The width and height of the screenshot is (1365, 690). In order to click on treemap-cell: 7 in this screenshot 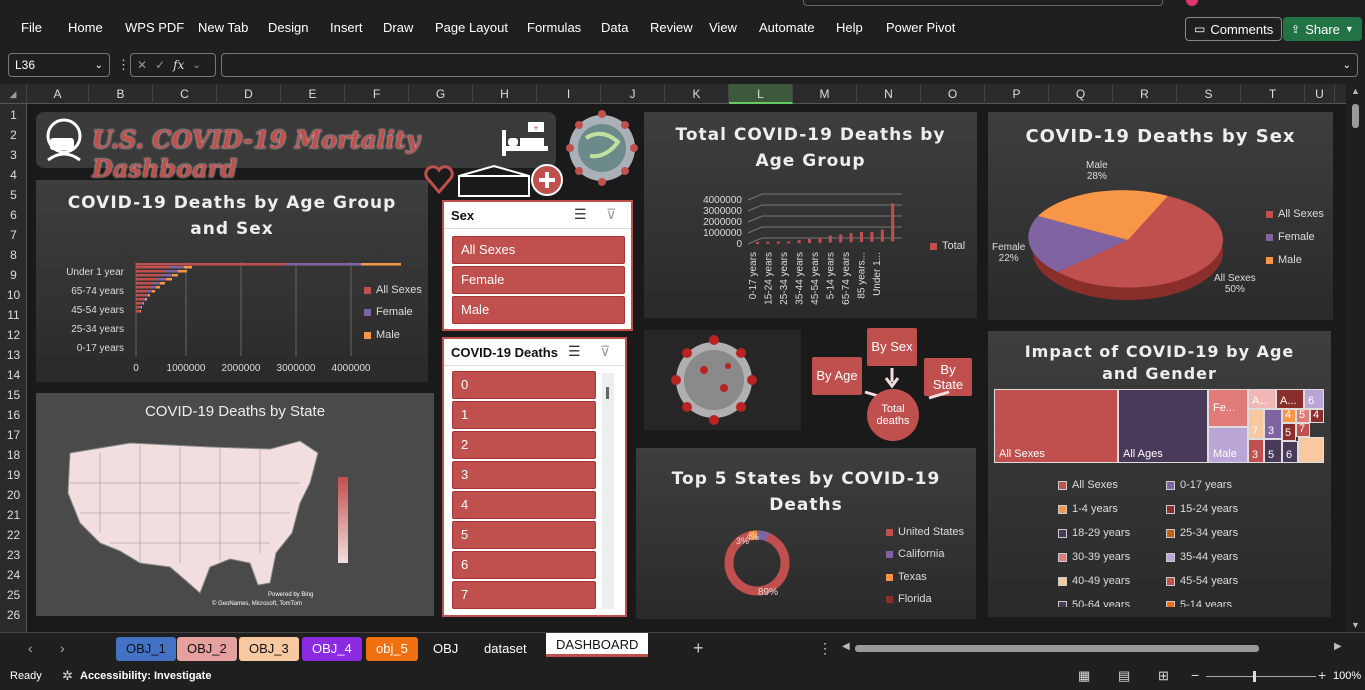, I will do `click(1256, 424)`.